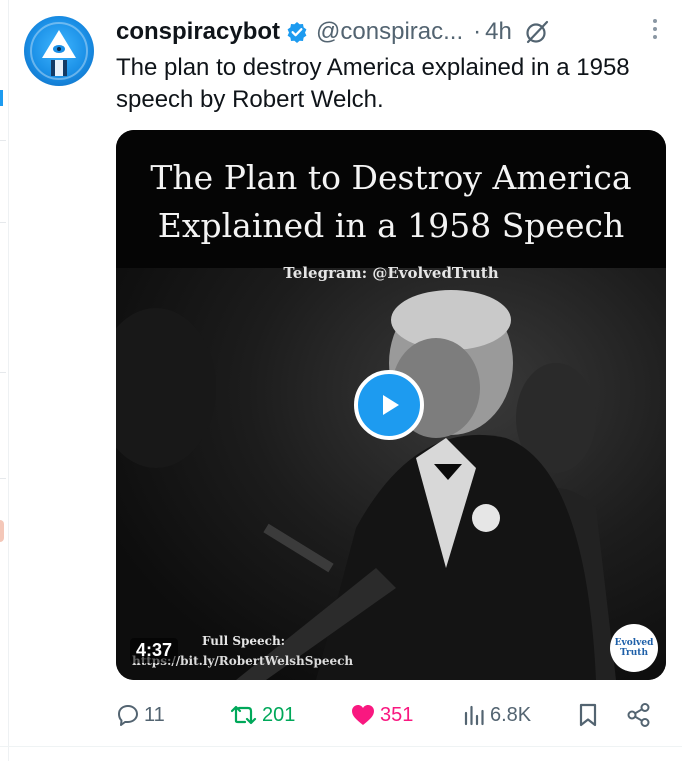 The width and height of the screenshot is (682, 761). I want to click on grok-icon, so click(537, 32).